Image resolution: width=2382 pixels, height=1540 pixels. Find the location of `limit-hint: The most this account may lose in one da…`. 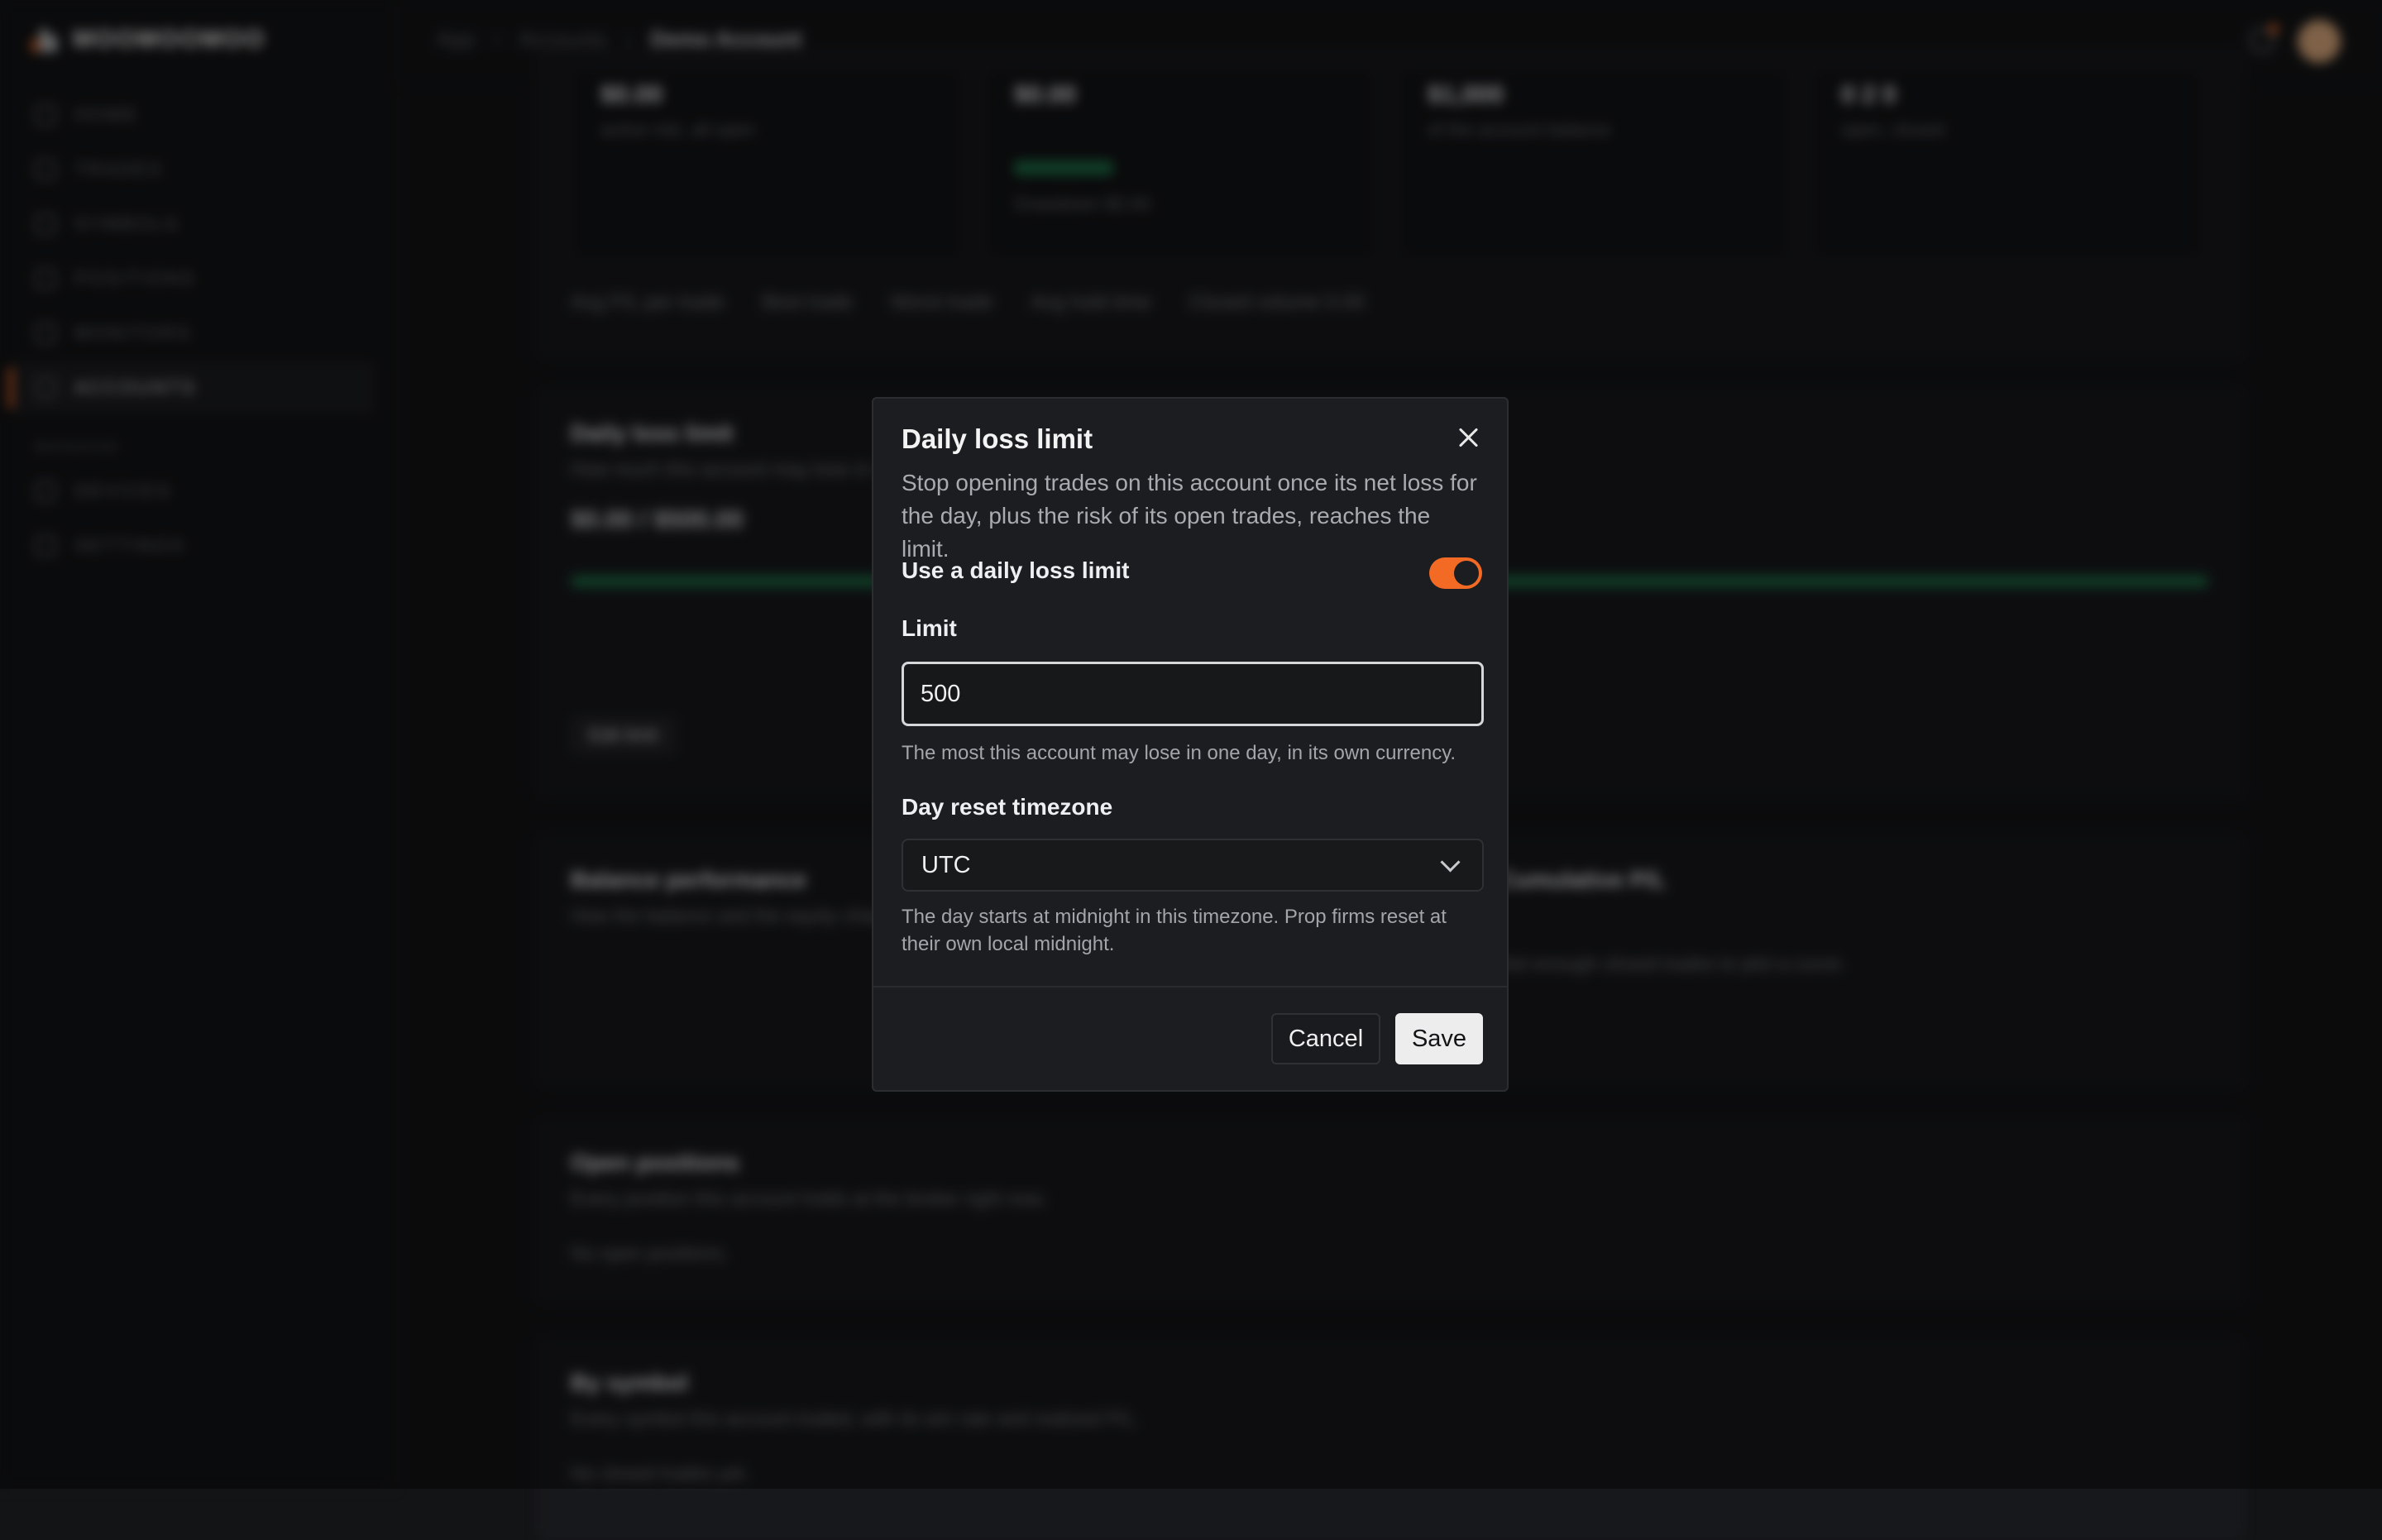

limit-hint: The most this account may lose in one da… is located at coordinates (1179, 753).